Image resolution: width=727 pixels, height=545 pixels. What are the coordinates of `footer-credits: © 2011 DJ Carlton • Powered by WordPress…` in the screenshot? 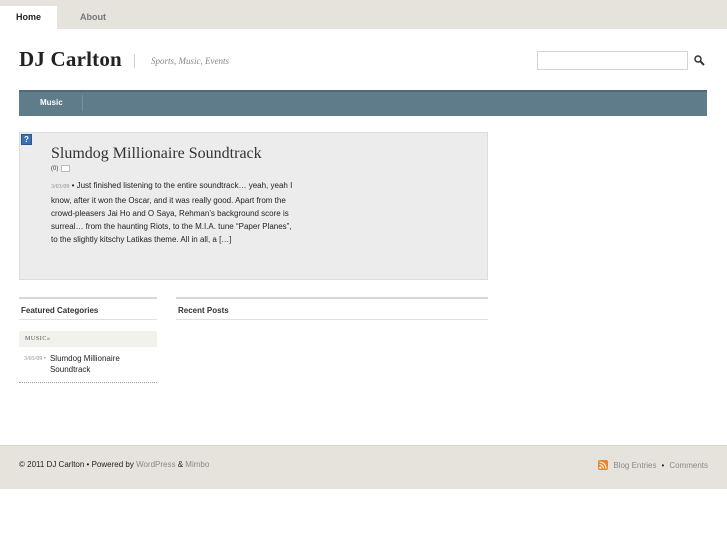 It's located at (114, 464).